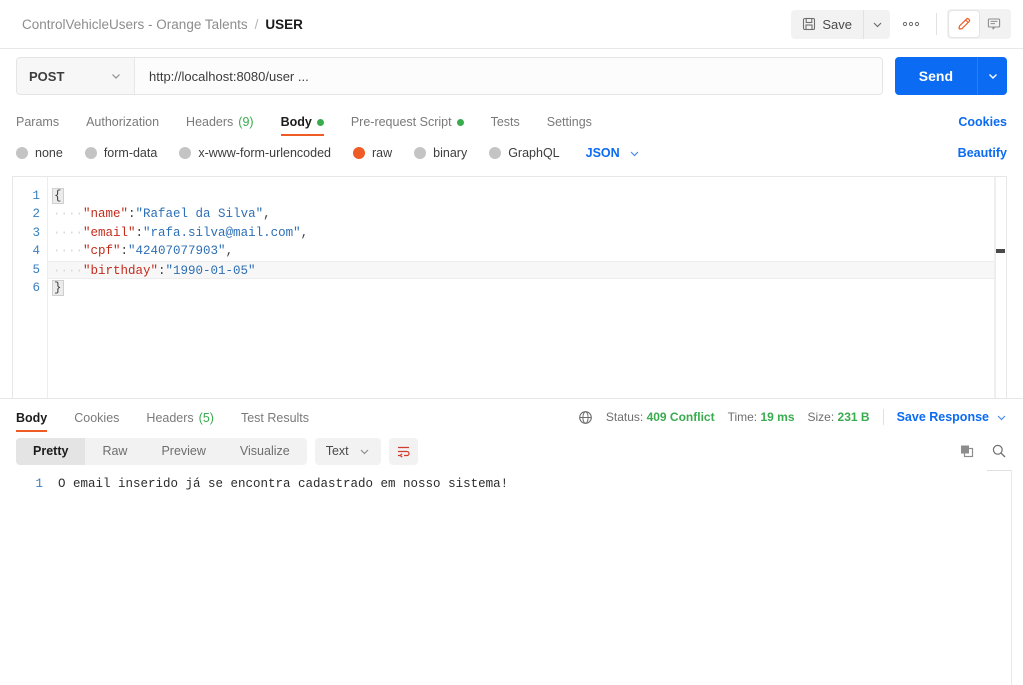 This screenshot has height=685, width=1023. Describe the element at coordinates (265, 451) in the screenshot. I see `view-mode-visualize: Visualize` at that location.